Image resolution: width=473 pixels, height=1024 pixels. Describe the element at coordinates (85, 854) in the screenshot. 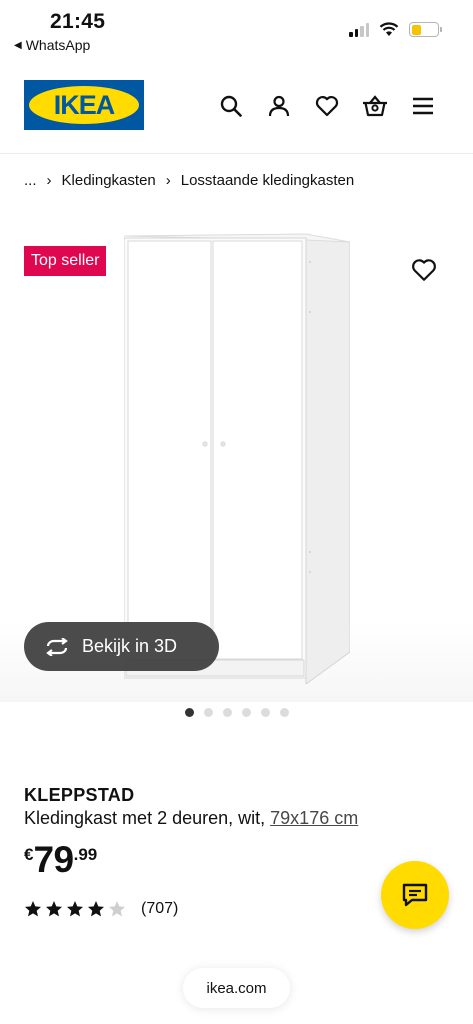

I see `price-decimal: .99` at that location.